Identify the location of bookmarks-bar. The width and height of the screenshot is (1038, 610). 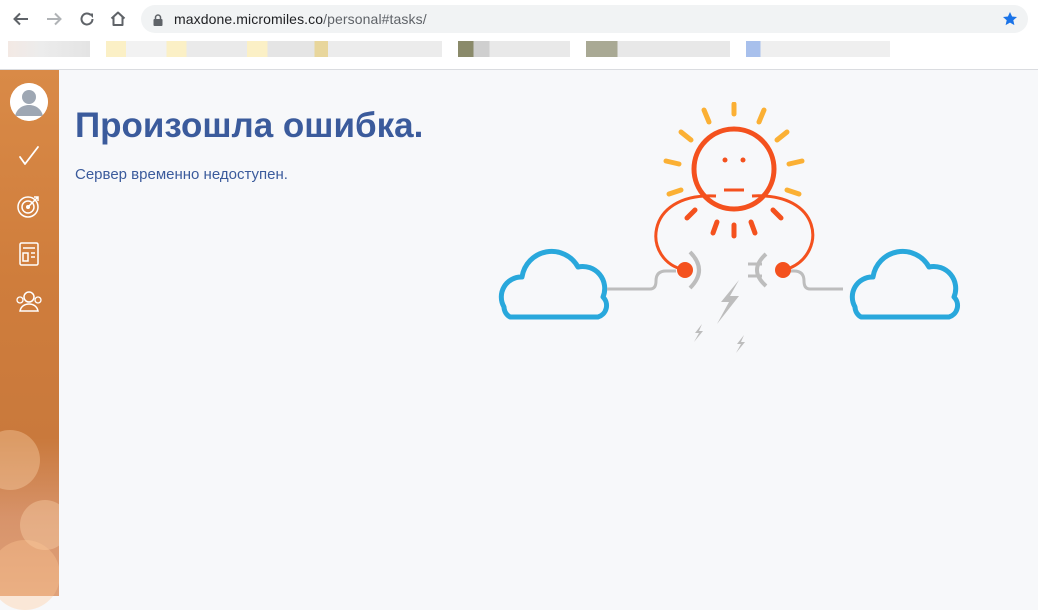
(519, 54).